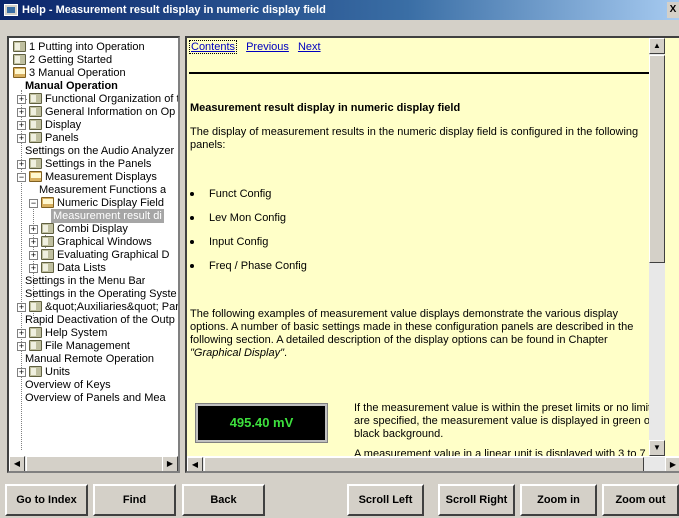  What do you see at coordinates (93, 177) in the screenshot?
I see `tree-node-measurement-displays: Measurement Displays` at bounding box center [93, 177].